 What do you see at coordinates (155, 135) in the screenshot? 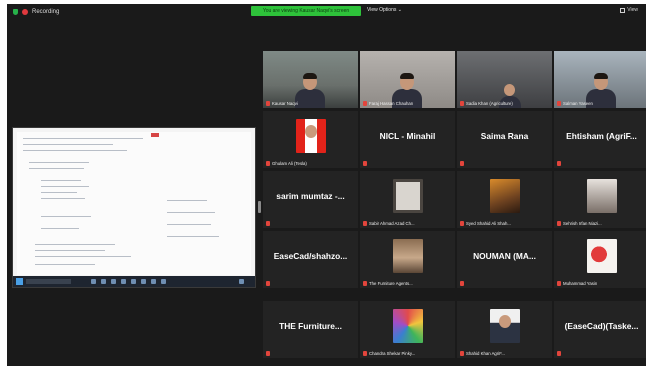
I see `close-button` at bounding box center [155, 135].